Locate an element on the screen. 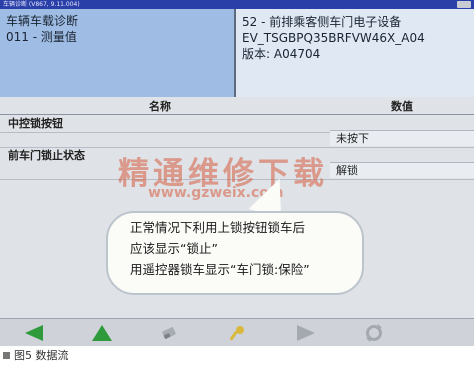  row-value-cell: 解锁 is located at coordinates (402, 170).